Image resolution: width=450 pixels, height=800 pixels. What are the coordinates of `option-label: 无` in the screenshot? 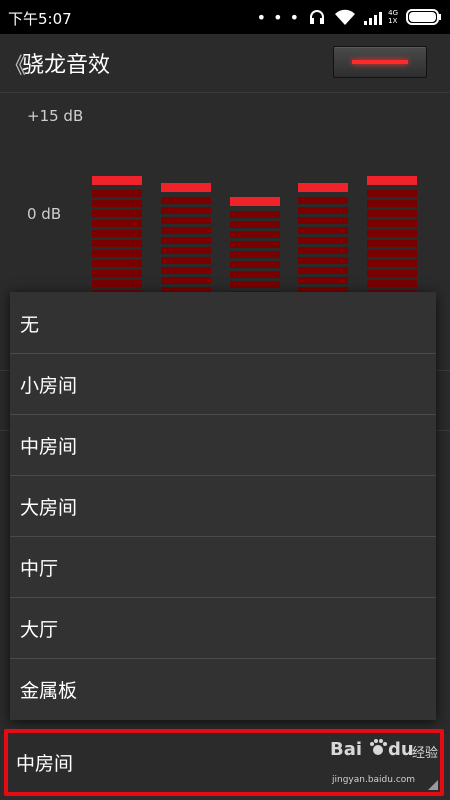 It's located at (30, 325).